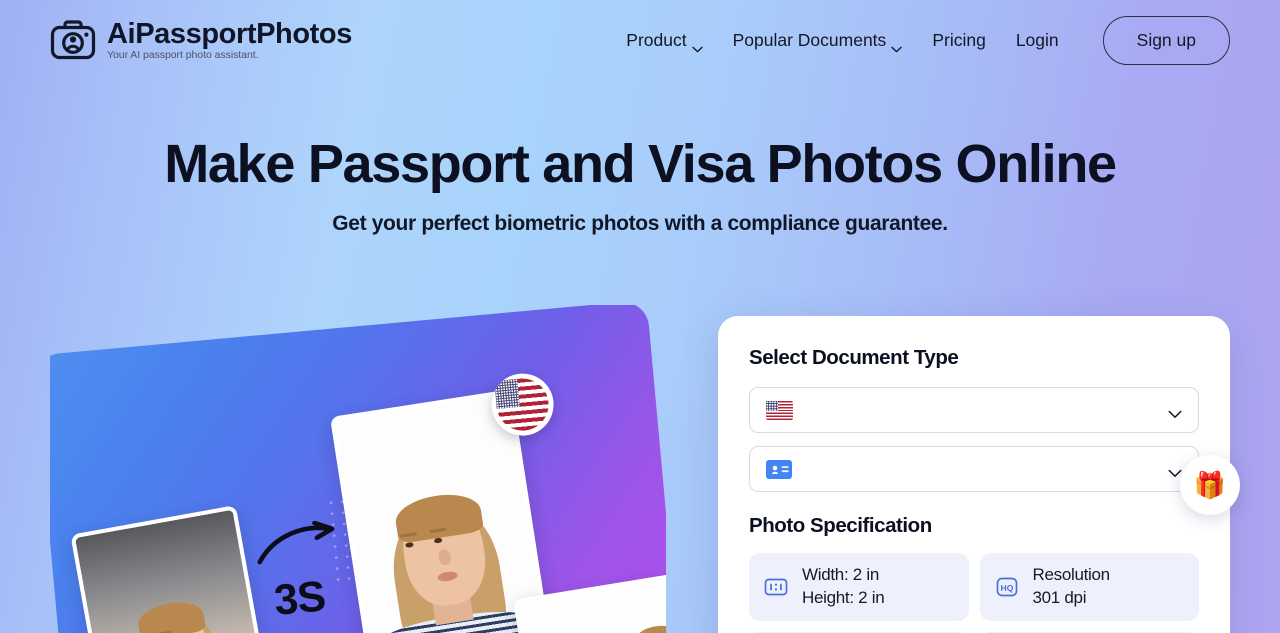 This screenshot has width=1280, height=633. I want to click on brand-name: AiPassportPhotos, so click(229, 33).